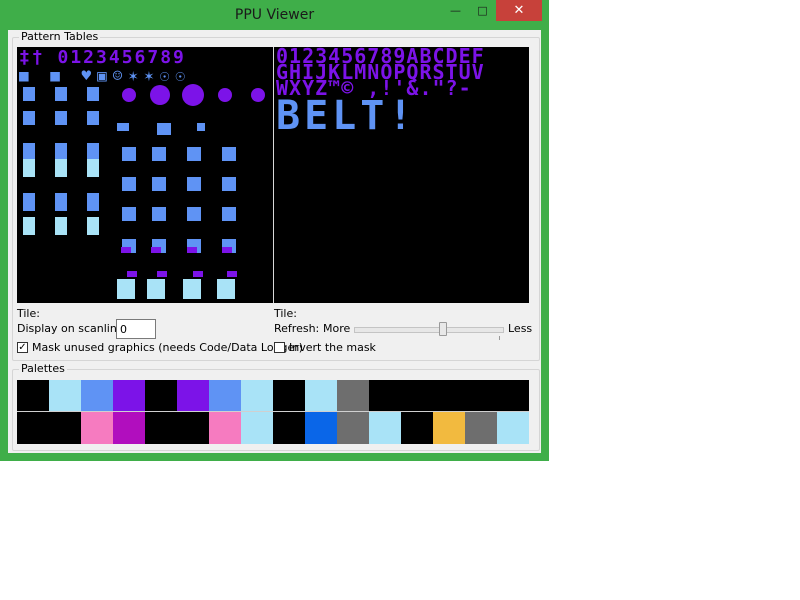  I want to click on invert-mask-label: Invert the mask, so click(332, 347).